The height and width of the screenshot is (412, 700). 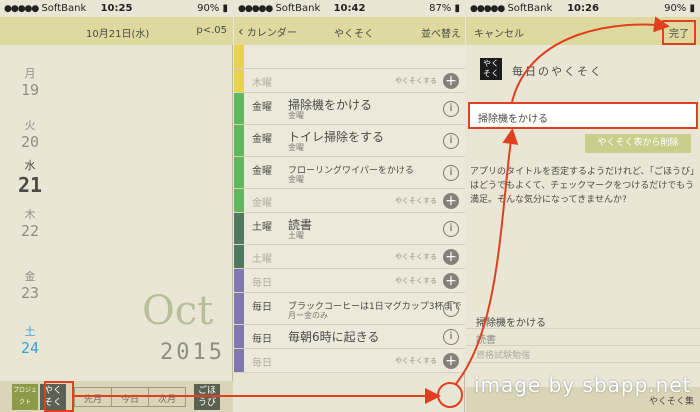 I want to click on task-title: 毎朝6時に起きる, so click(x=334, y=337).